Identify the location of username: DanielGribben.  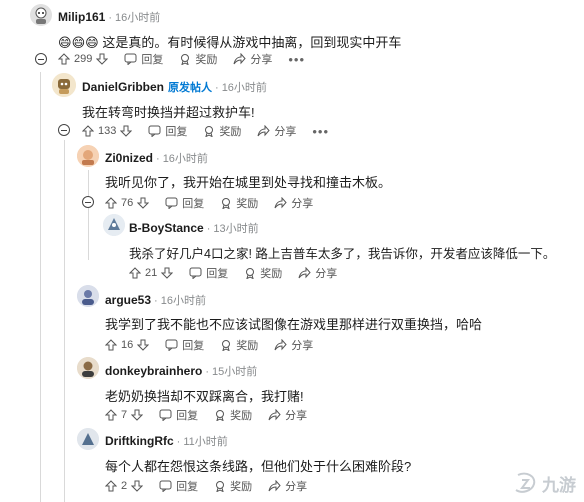
(123, 87).